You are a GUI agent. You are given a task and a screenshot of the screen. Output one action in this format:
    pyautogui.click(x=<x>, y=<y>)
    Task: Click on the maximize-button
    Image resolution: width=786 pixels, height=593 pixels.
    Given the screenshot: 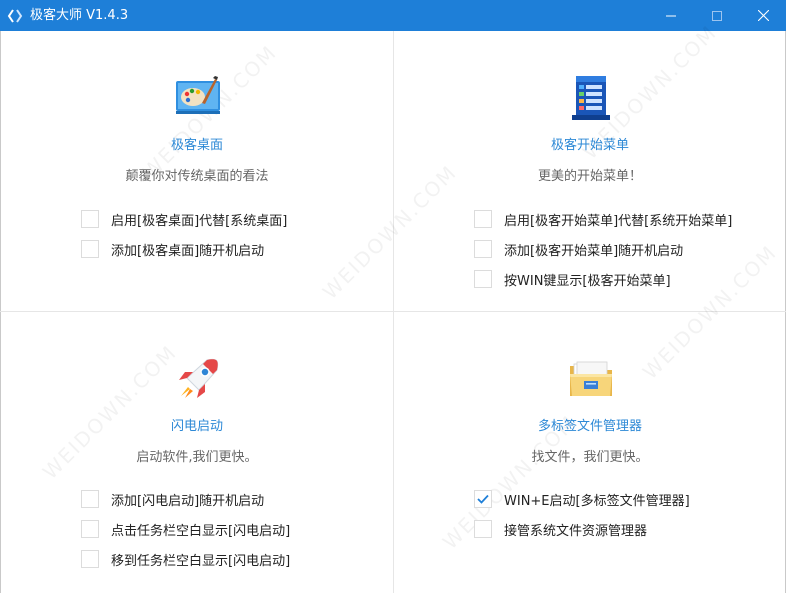 What is the action you would take?
    pyautogui.click(x=717, y=15)
    